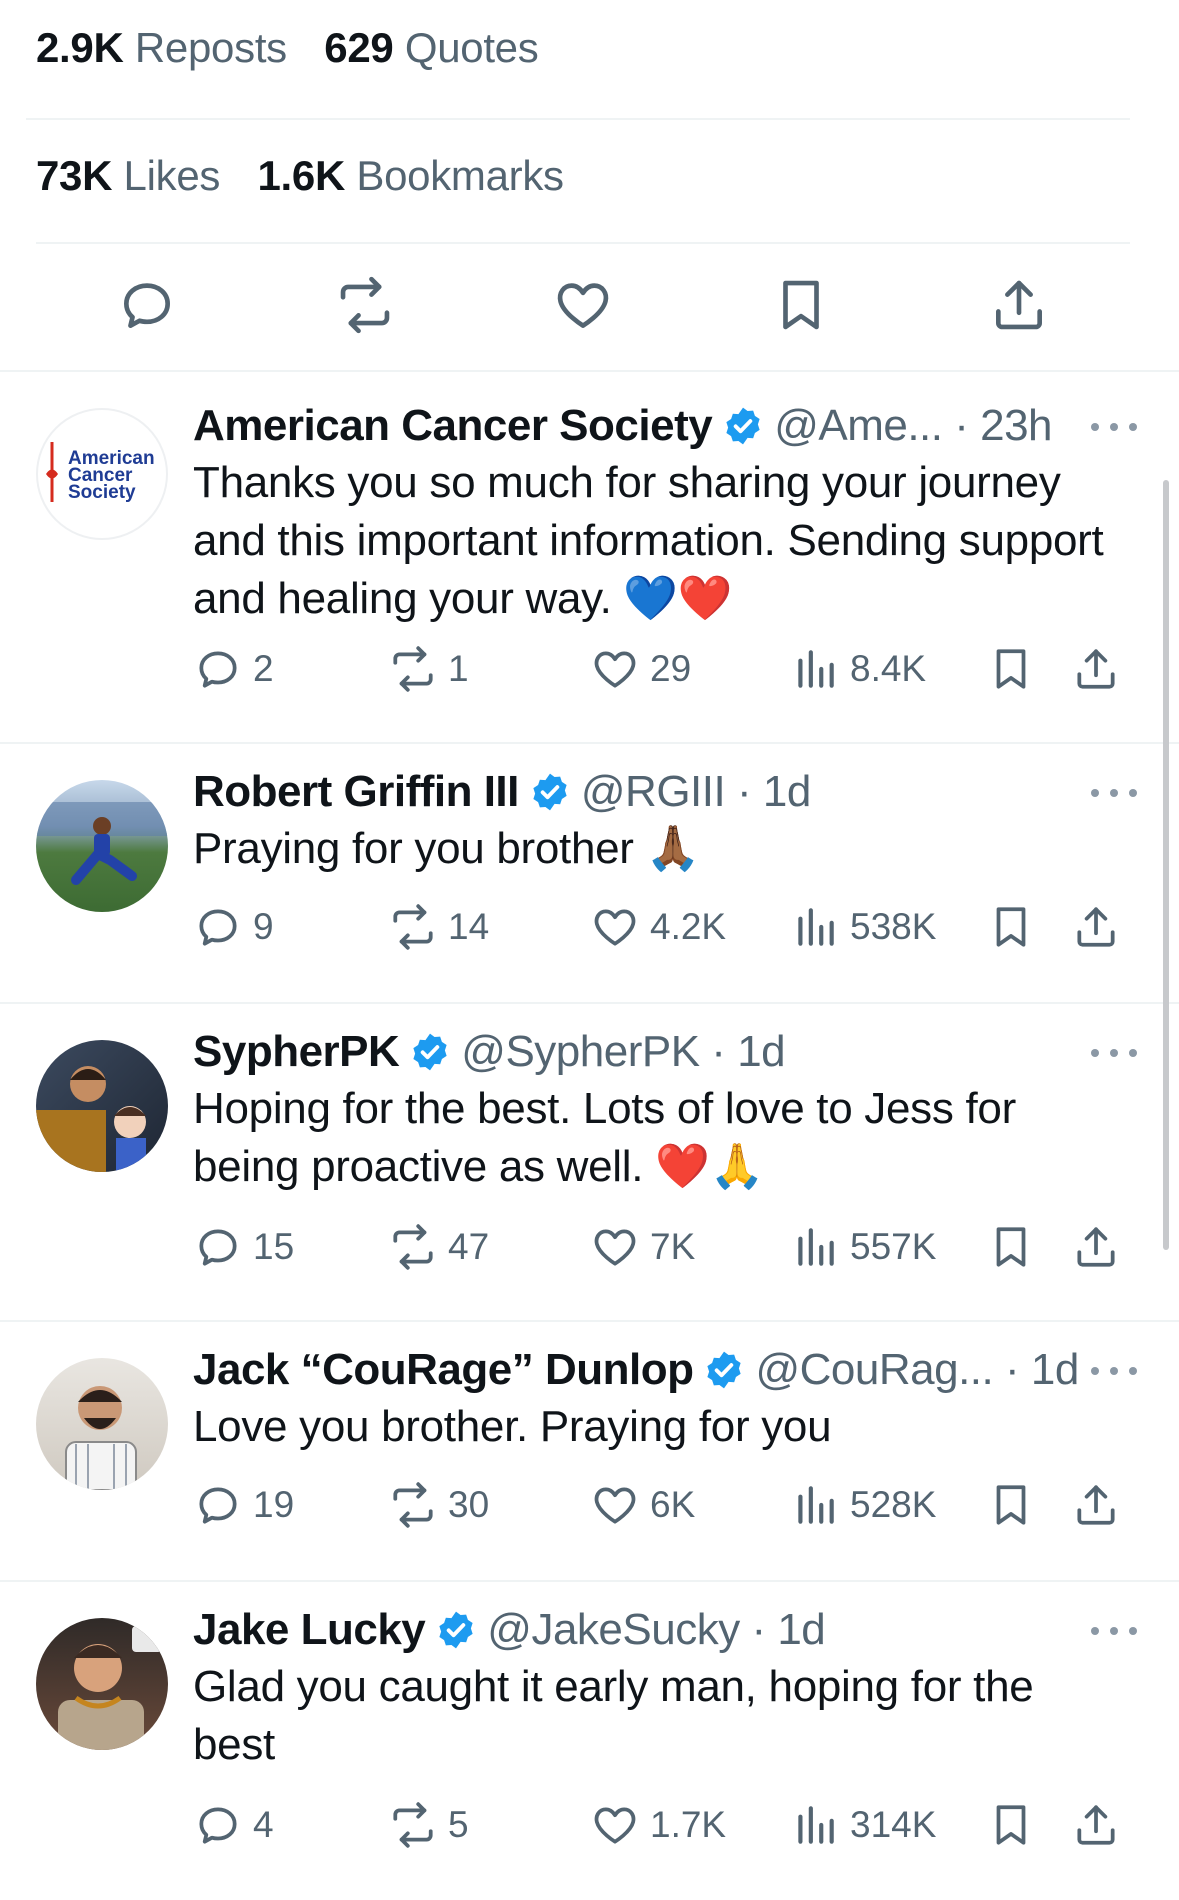 The height and width of the screenshot is (1900, 1179). Describe the element at coordinates (613, 1630) in the screenshot. I see `handle: @JakeSucky` at that location.